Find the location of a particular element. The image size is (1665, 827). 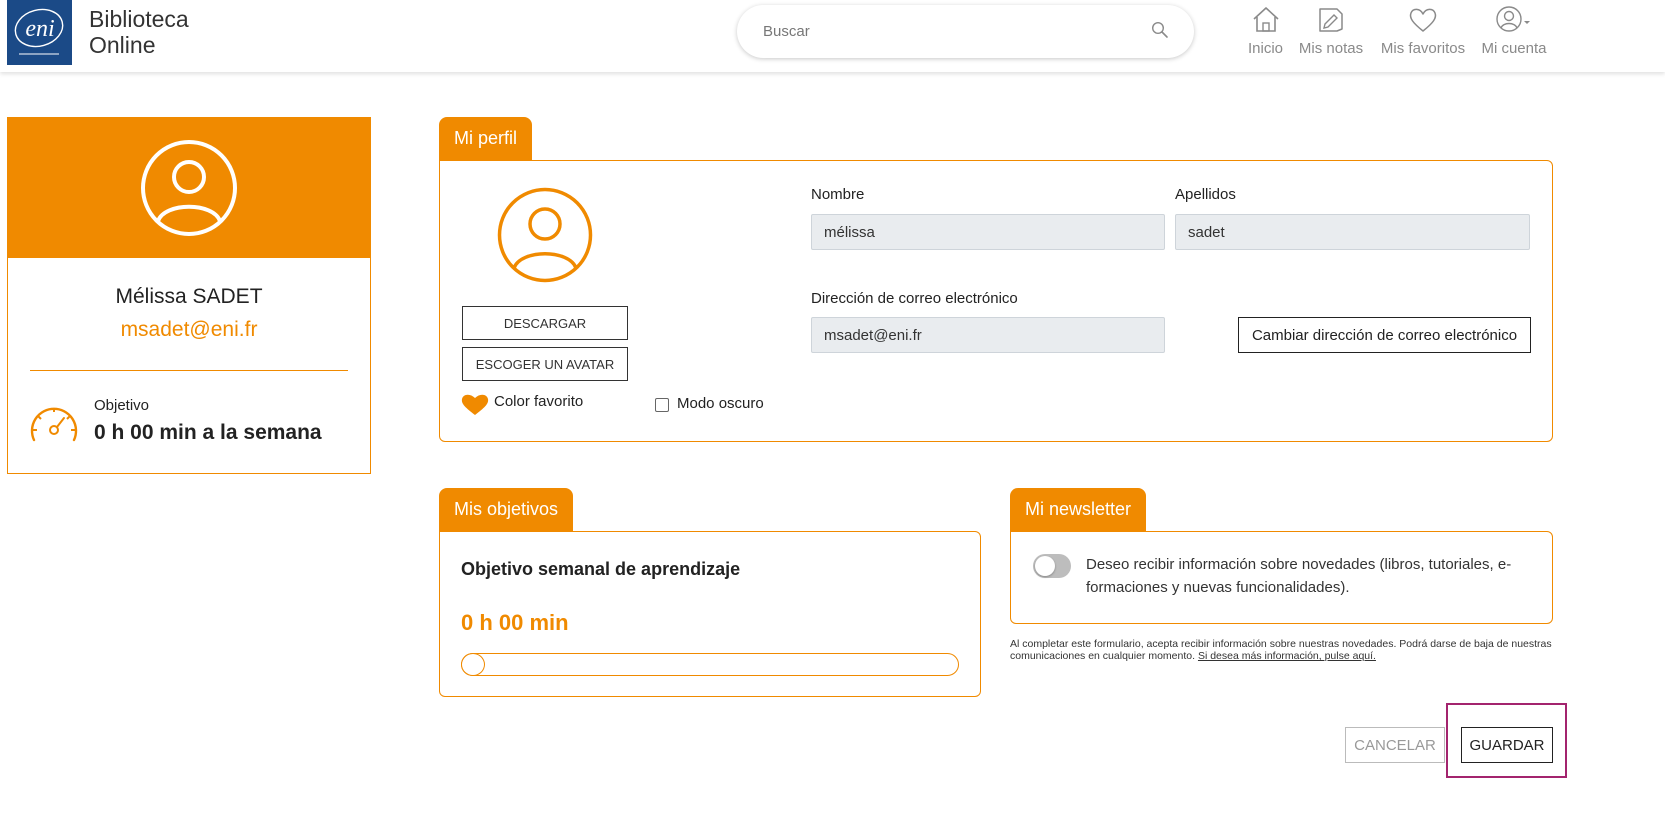

user-email: msadet@eni.fr is located at coordinates (189, 329).